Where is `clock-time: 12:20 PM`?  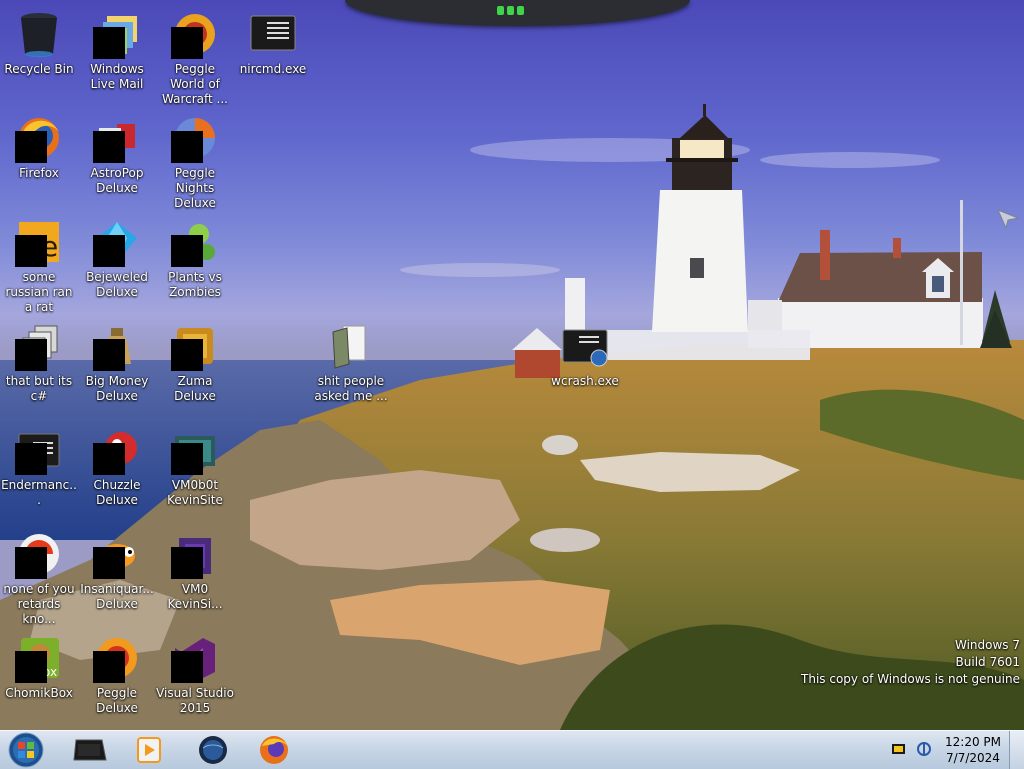 clock-time: 12:20 PM is located at coordinates (973, 742).